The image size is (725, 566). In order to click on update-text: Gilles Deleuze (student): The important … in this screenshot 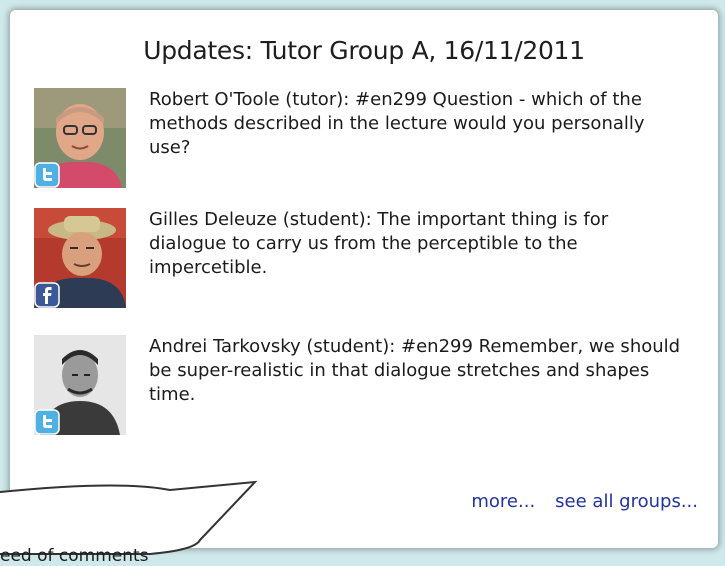, I will do `click(379, 243)`.